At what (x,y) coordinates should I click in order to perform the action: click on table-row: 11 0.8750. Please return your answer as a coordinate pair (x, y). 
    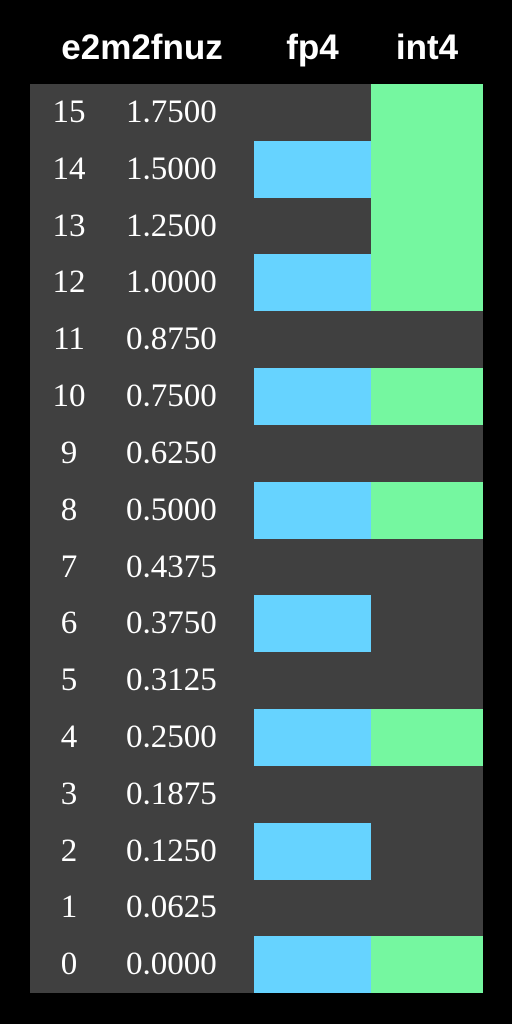
    Looking at the image, I should click on (256, 339).